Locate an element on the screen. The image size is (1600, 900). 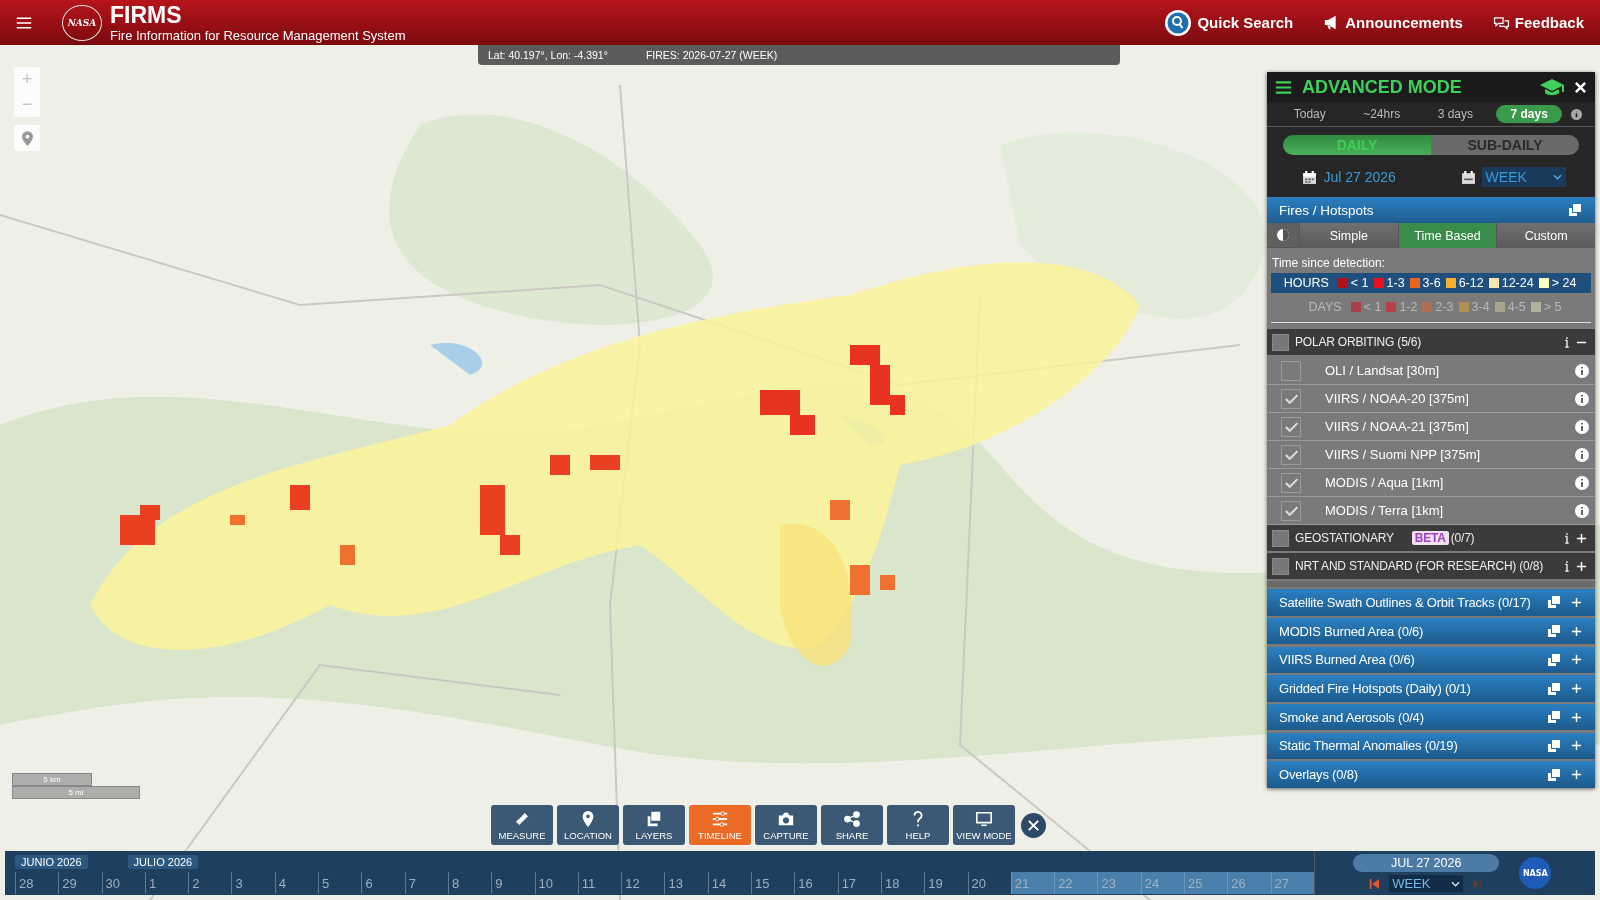
app-title: FIRMS is located at coordinates (146, 15).